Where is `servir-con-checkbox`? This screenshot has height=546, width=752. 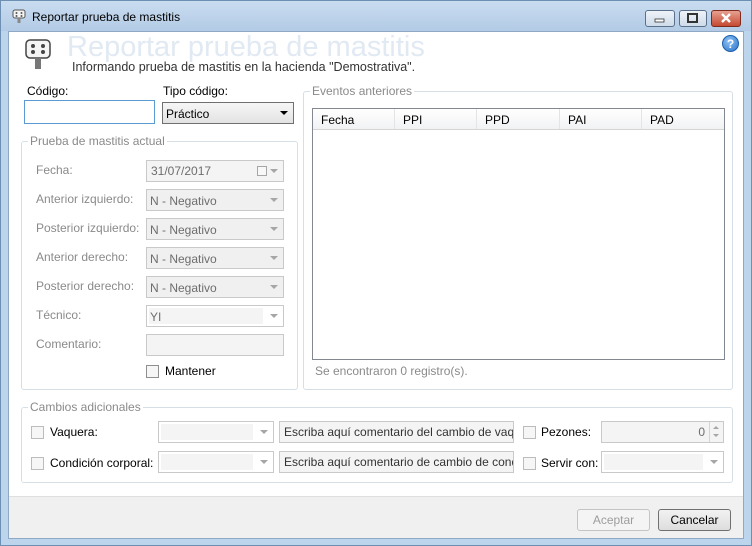 servir-con-checkbox is located at coordinates (529, 463).